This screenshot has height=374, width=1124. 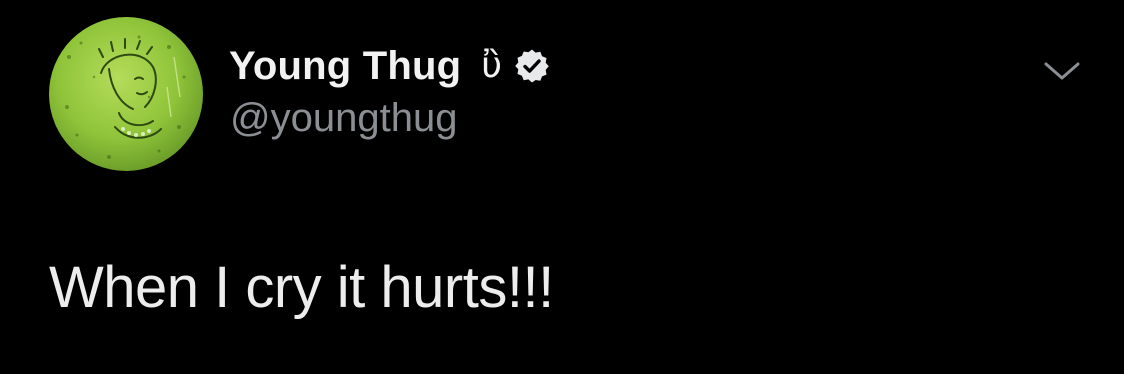 I want to click on avatar-artwork, so click(x=126, y=94).